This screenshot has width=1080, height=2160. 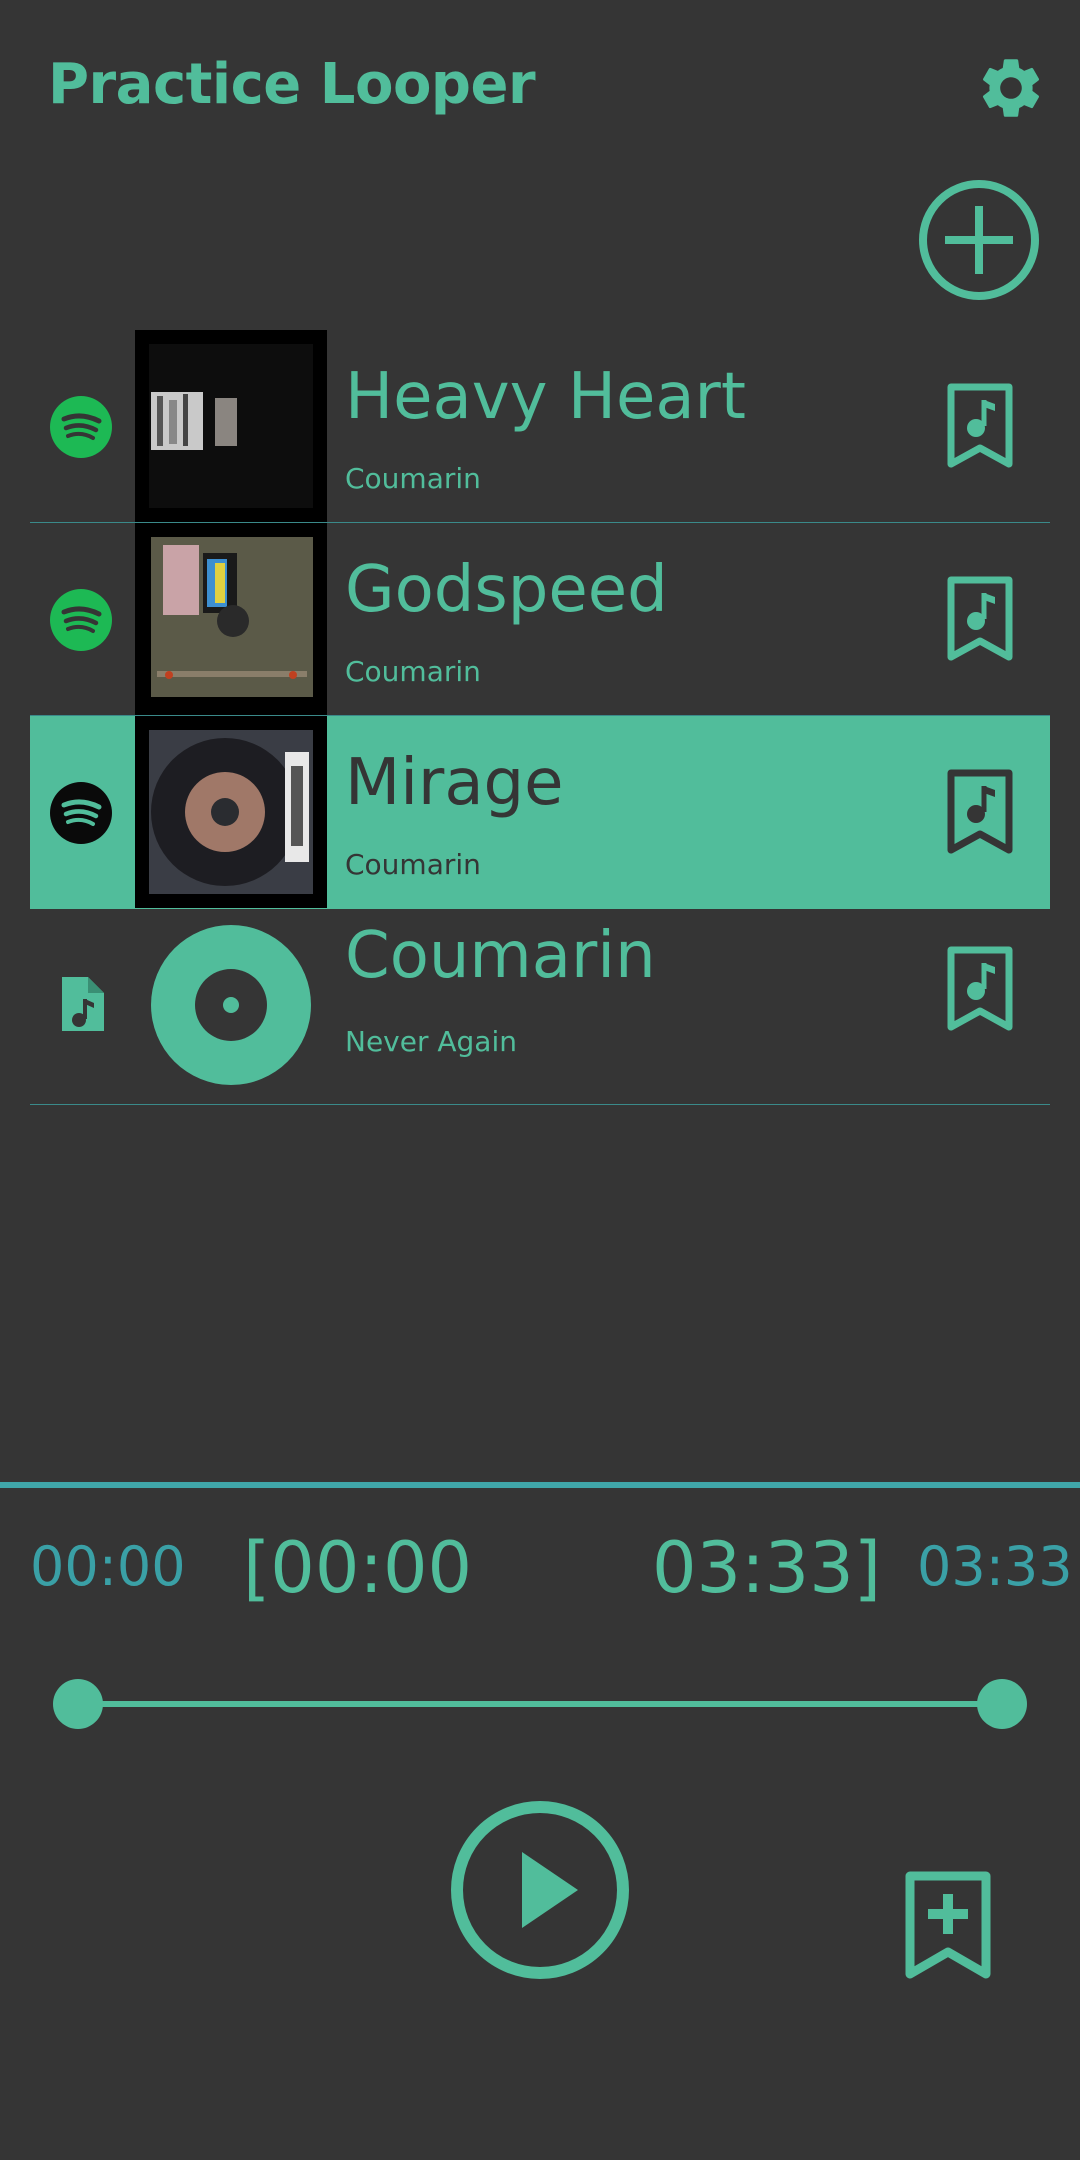 I want to click on track-row-mirage: Mirage Coumarin, so click(x=540, y=812).